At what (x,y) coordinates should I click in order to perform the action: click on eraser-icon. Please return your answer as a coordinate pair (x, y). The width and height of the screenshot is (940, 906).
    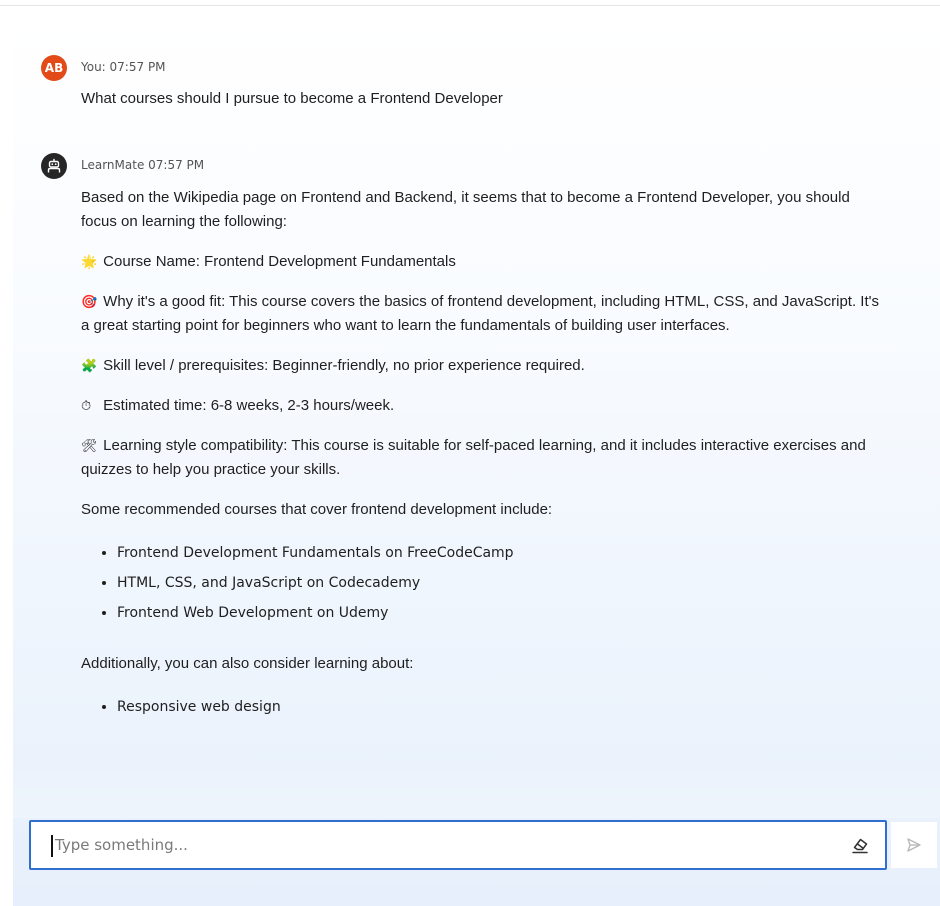
    Looking at the image, I should click on (860, 846).